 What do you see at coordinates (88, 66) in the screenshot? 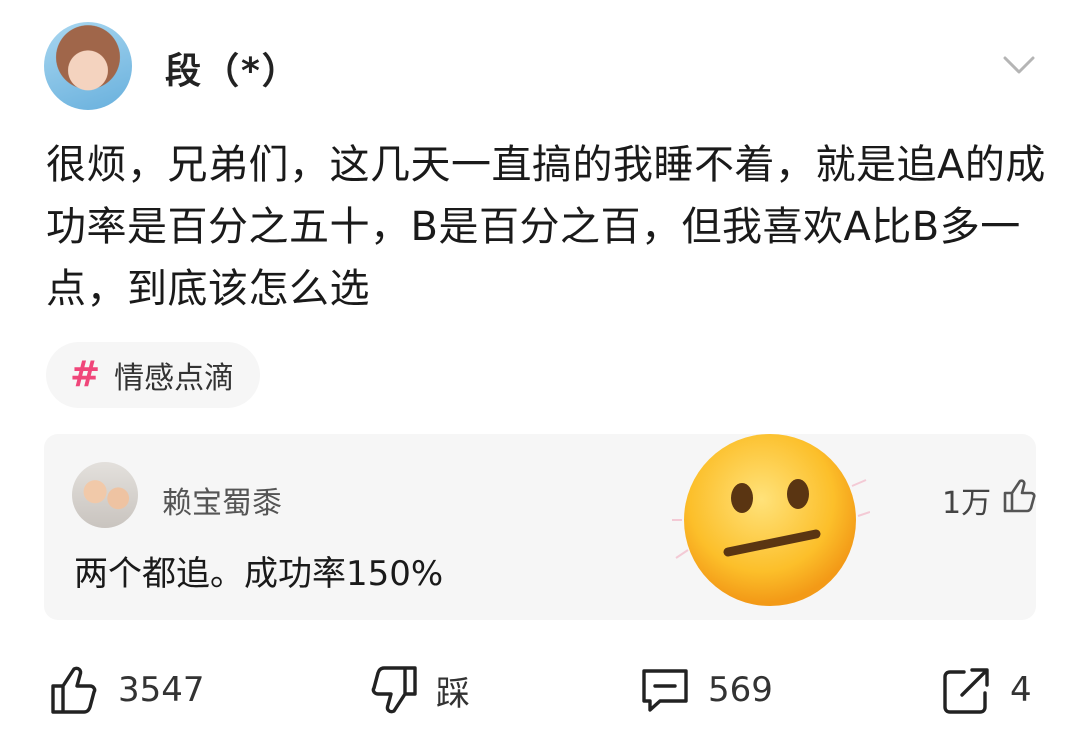
I see `author-avatar` at bounding box center [88, 66].